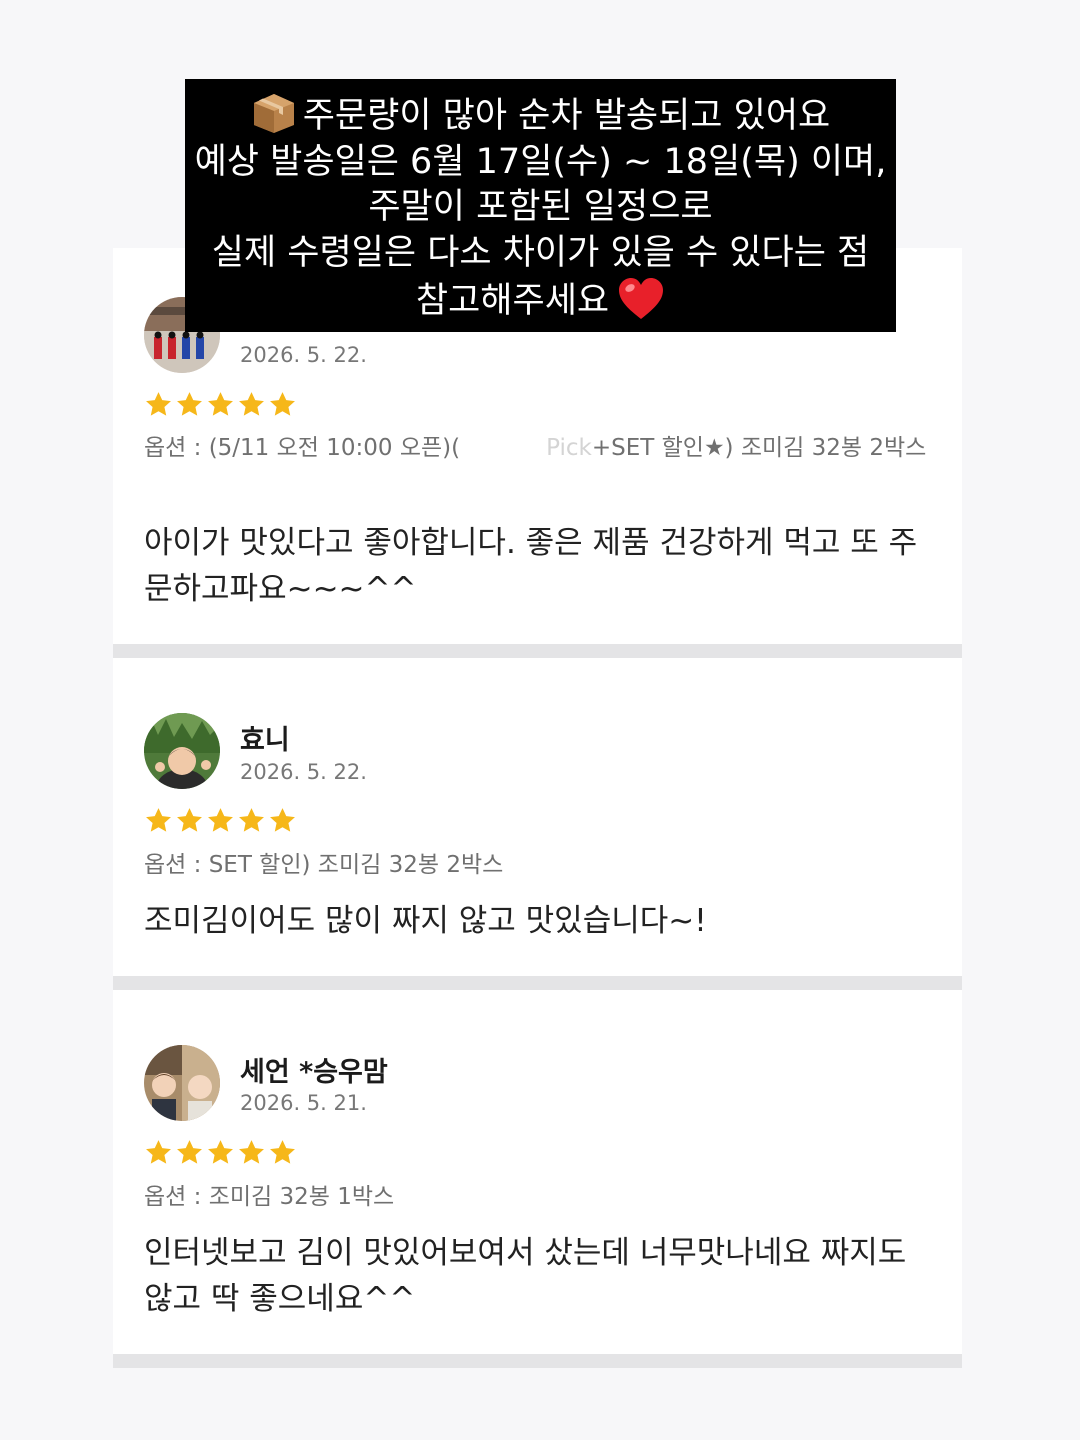  Describe the element at coordinates (324, 865) in the screenshot. I see `review-option: 옵션 : SET 할인) 조미김 32봉 2박스` at that location.